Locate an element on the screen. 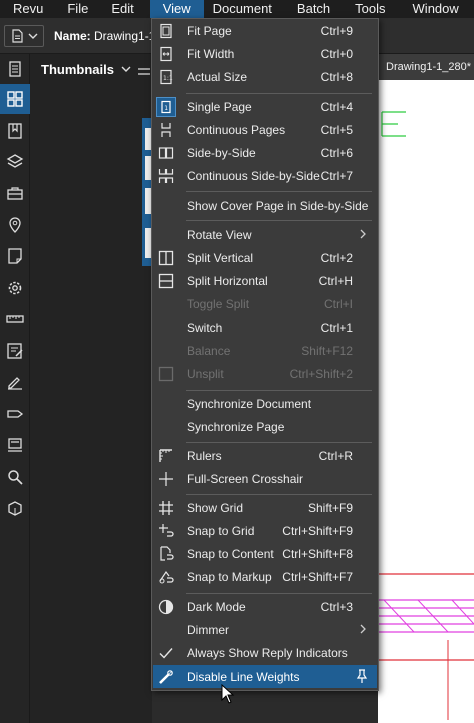 The height and width of the screenshot is (723, 474). settings-icon is located at coordinates (15, 288).